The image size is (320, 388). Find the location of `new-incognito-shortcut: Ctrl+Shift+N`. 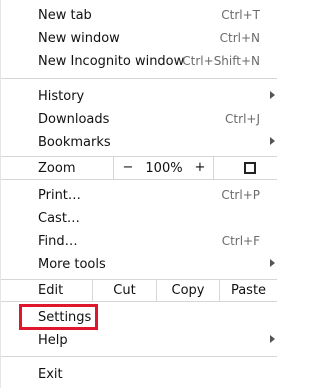

new-incognito-shortcut: Ctrl+Shift+N is located at coordinates (221, 61).